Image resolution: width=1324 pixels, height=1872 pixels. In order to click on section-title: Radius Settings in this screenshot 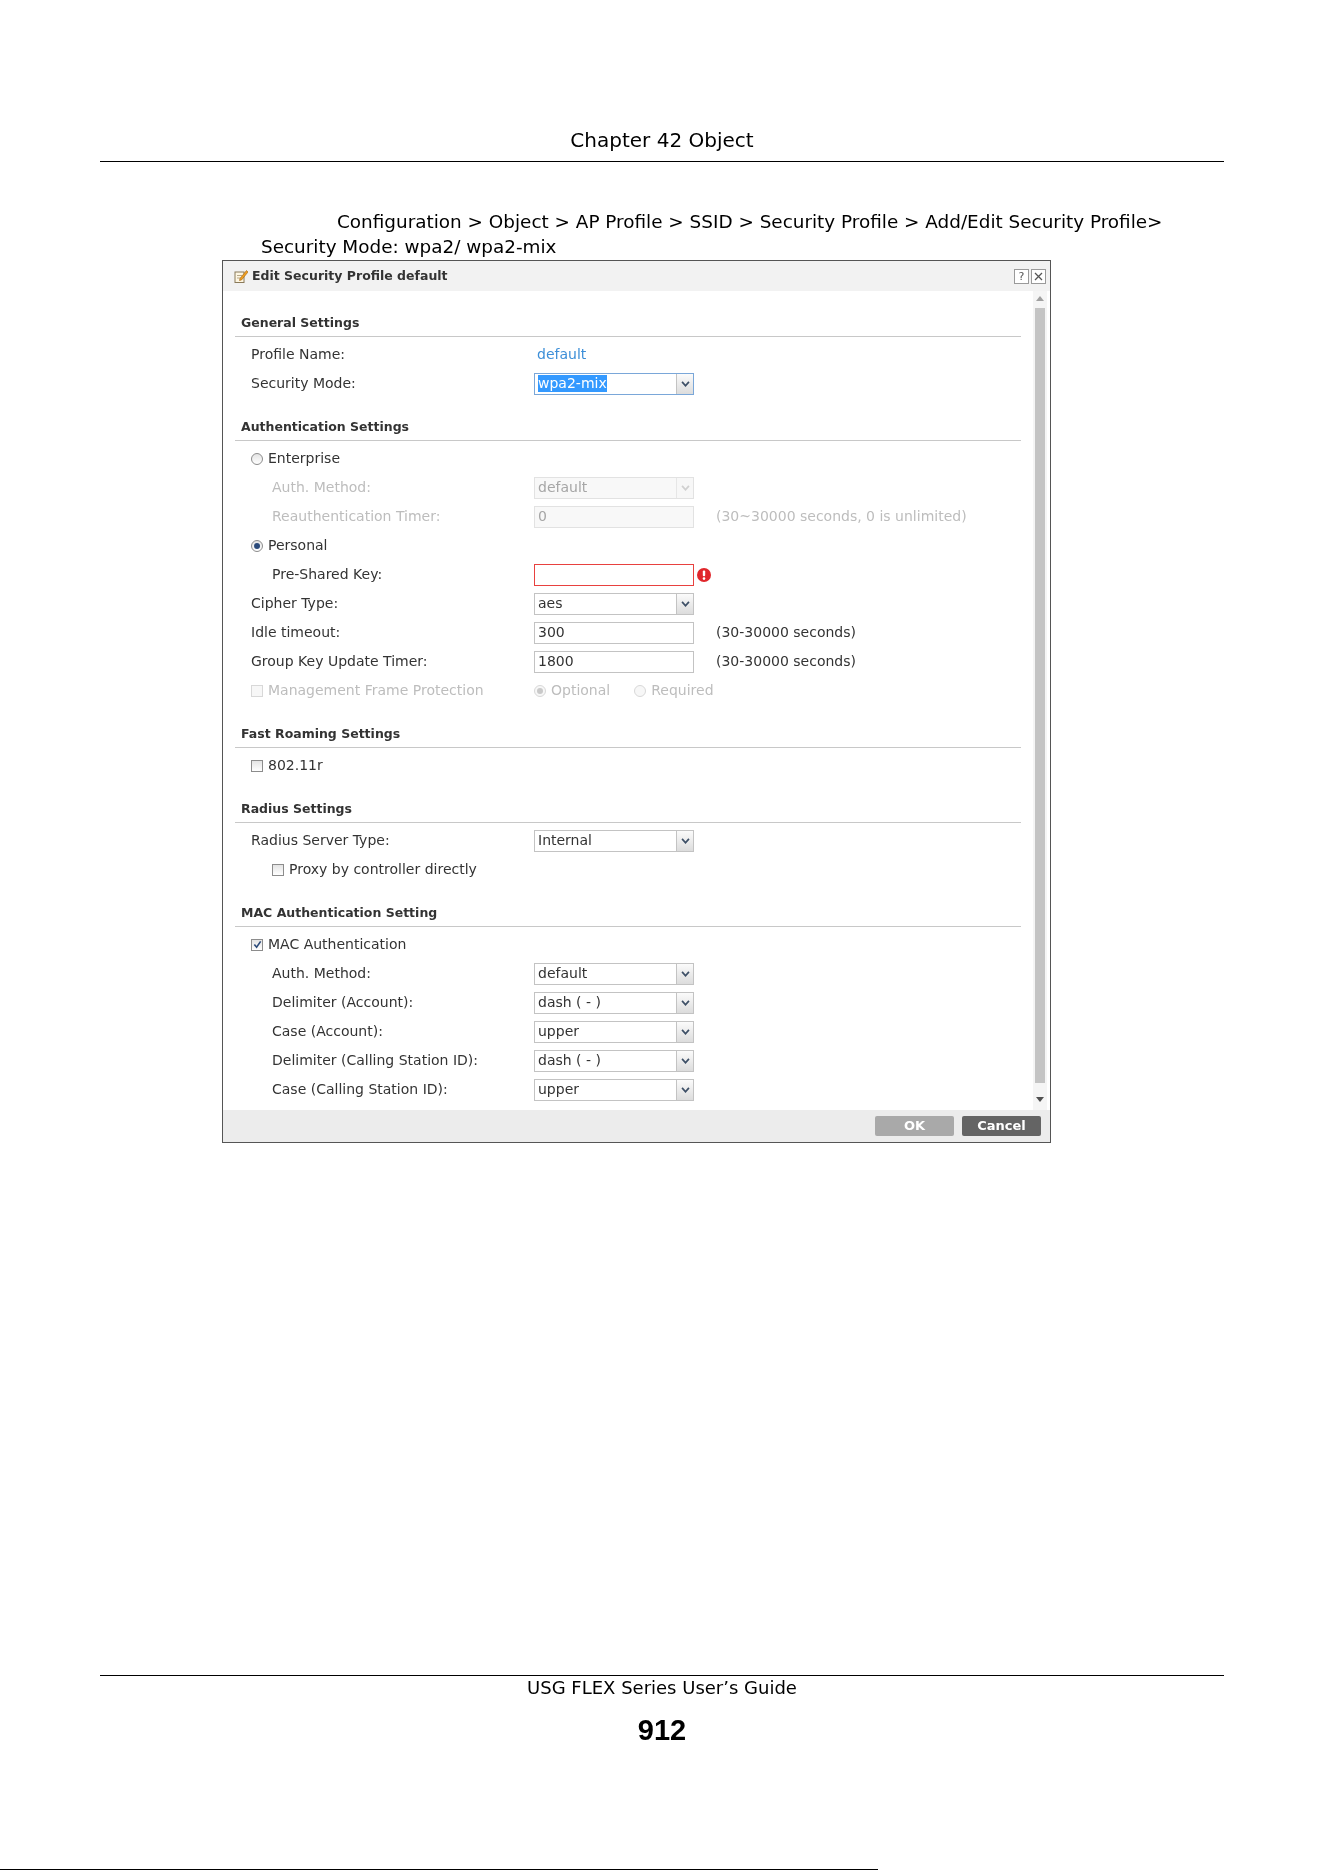, I will do `click(296, 809)`.